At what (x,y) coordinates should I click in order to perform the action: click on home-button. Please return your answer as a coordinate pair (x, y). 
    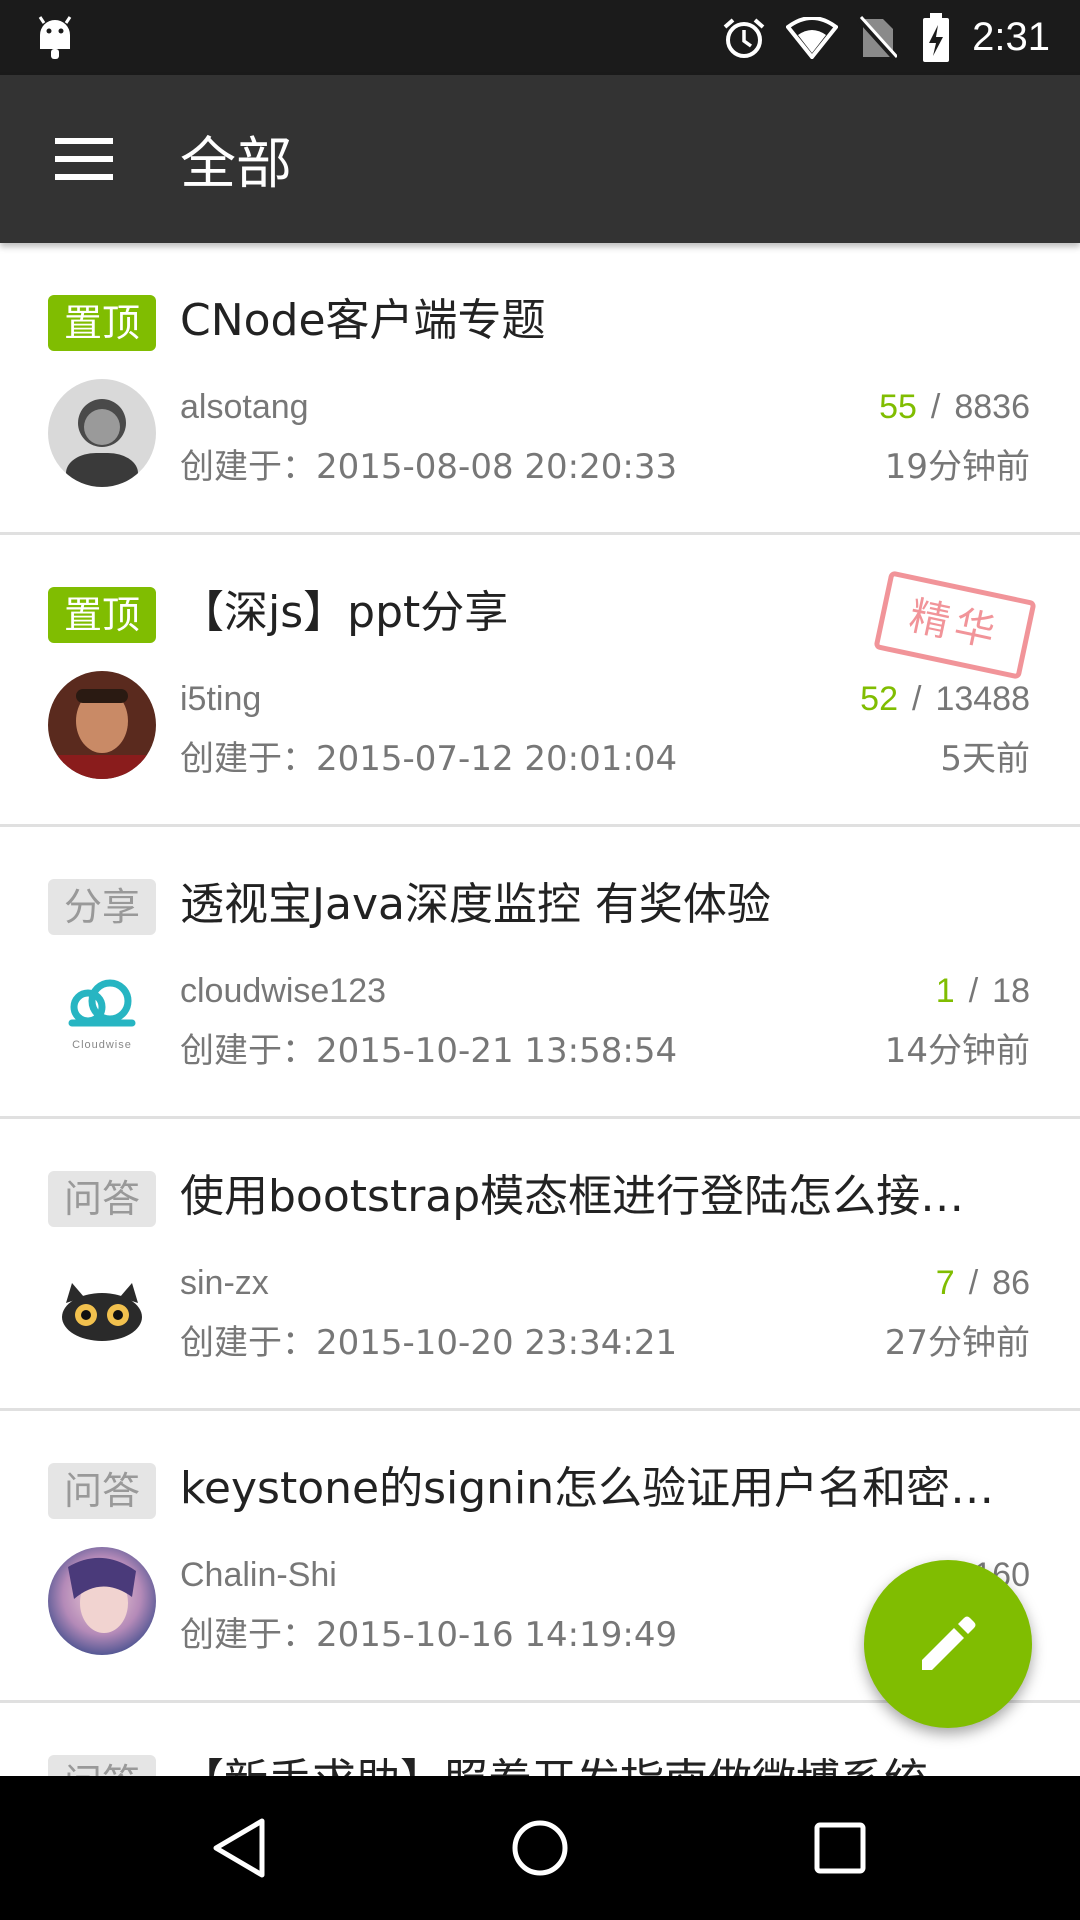
    Looking at the image, I should click on (540, 1848).